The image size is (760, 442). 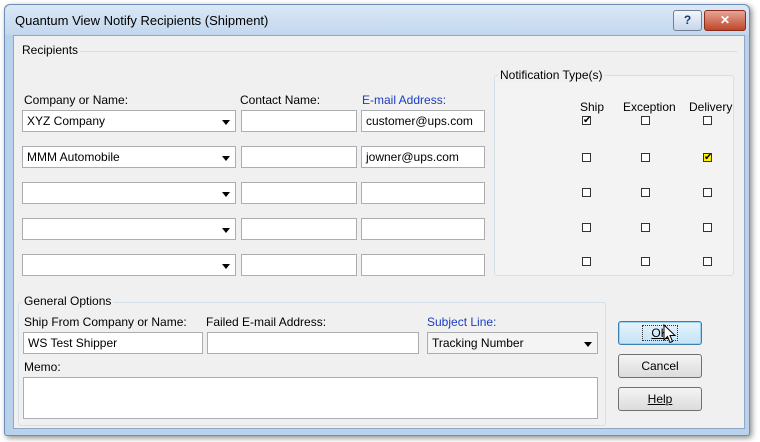 I want to click on notification-types-label: Notification Type(s), so click(x=551, y=75).